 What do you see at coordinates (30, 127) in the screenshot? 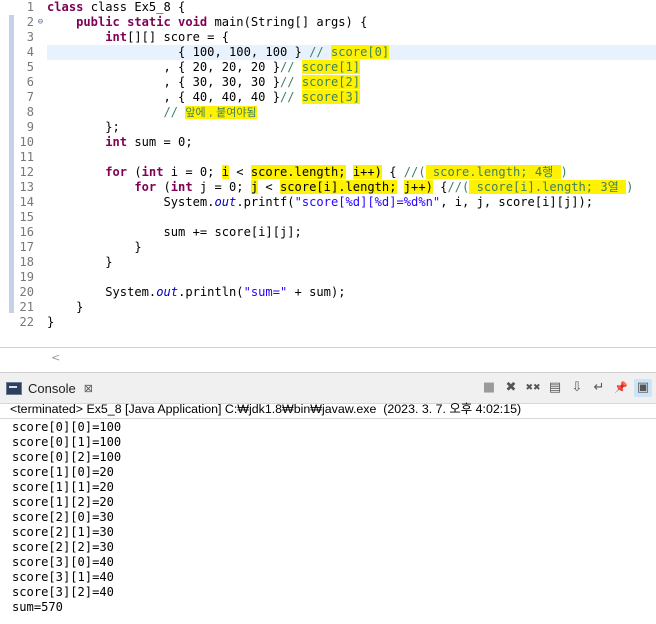
I see `line-number: 9` at bounding box center [30, 127].